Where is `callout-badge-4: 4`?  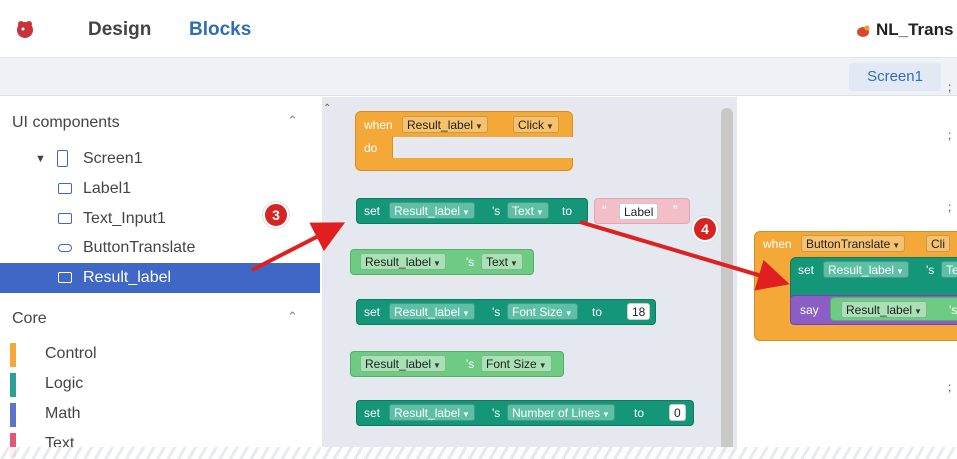 callout-badge-4: 4 is located at coordinates (705, 229).